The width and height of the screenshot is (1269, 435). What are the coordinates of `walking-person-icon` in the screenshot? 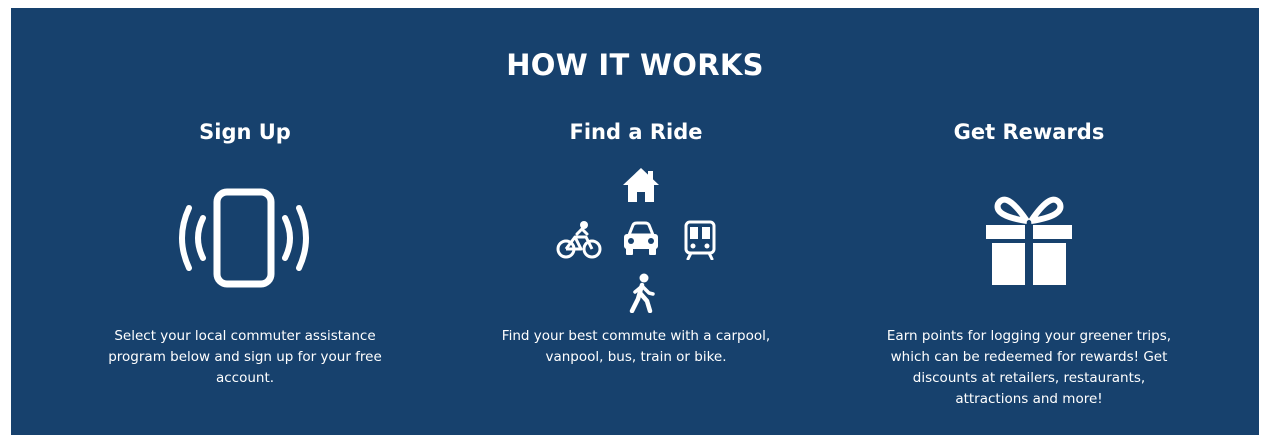 It's located at (642, 293).